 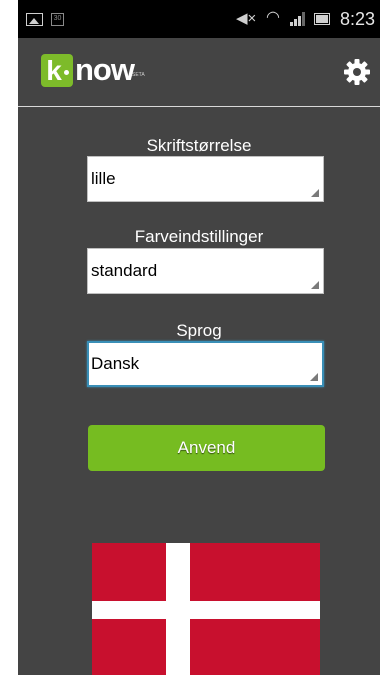 I want to click on font-size-select: lille, so click(x=205, y=179).